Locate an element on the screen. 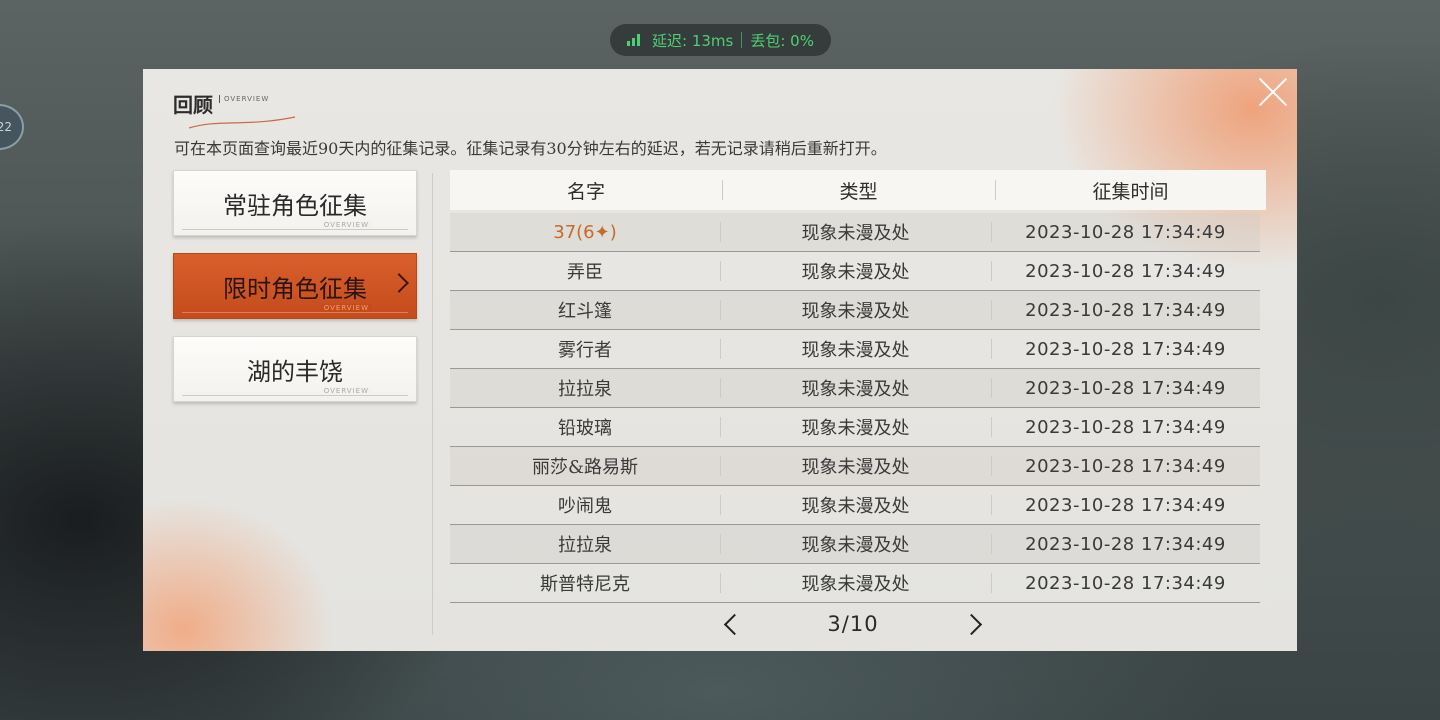 The width and height of the screenshot is (1440, 720). tab-label: 限时角色征集 is located at coordinates (295, 288).